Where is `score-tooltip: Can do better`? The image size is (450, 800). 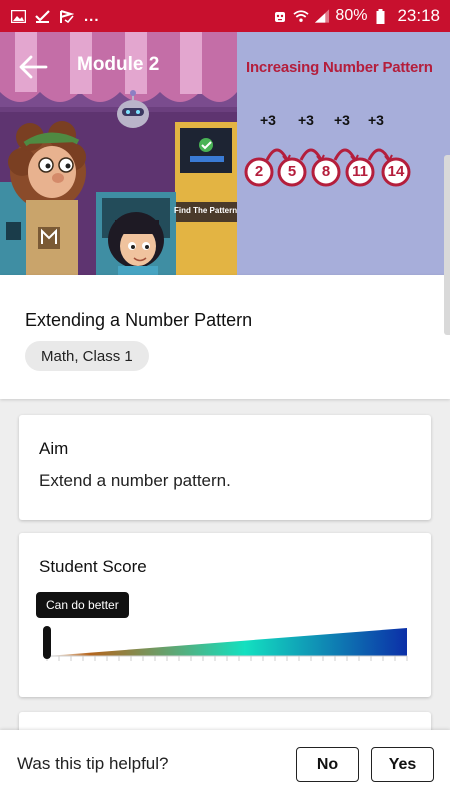
score-tooltip: Can do better is located at coordinates (82, 605).